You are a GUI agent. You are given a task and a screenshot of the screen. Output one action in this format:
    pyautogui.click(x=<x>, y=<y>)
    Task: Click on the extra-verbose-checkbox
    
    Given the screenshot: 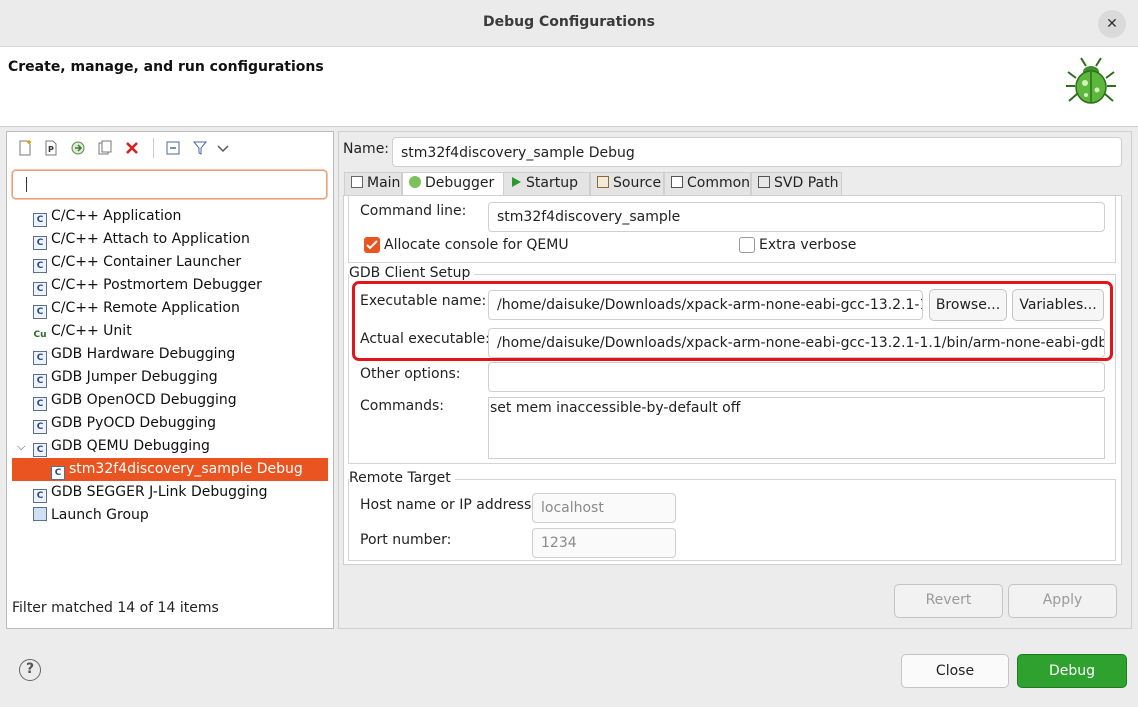 What is the action you would take?
    pyautogui.click(x=747, y=245)
    